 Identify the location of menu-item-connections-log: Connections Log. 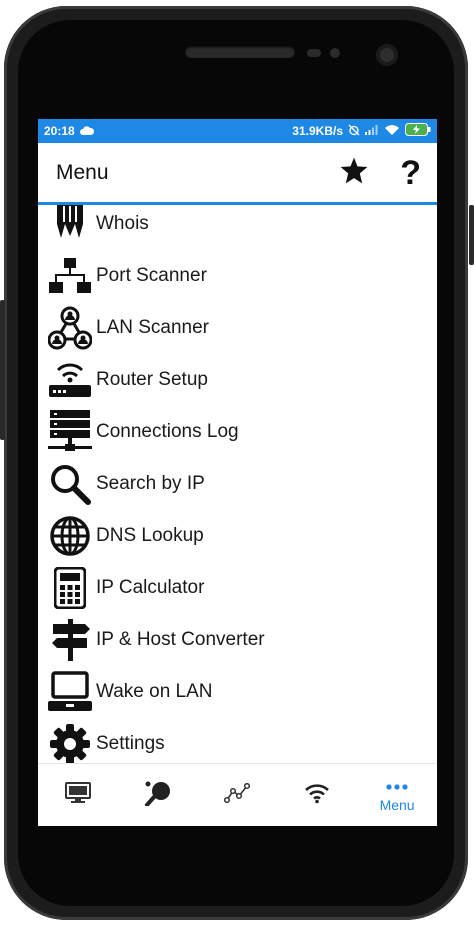
(237, 432).